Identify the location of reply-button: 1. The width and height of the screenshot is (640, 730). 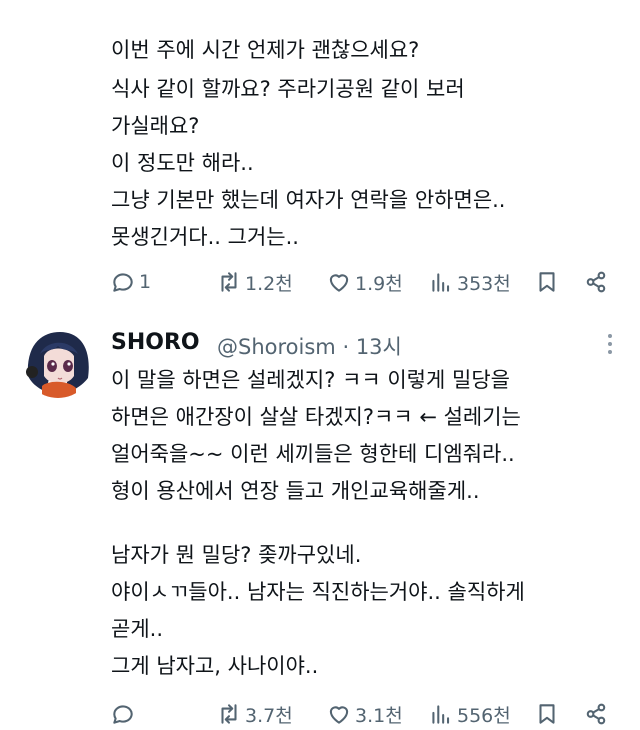
(130, 282).